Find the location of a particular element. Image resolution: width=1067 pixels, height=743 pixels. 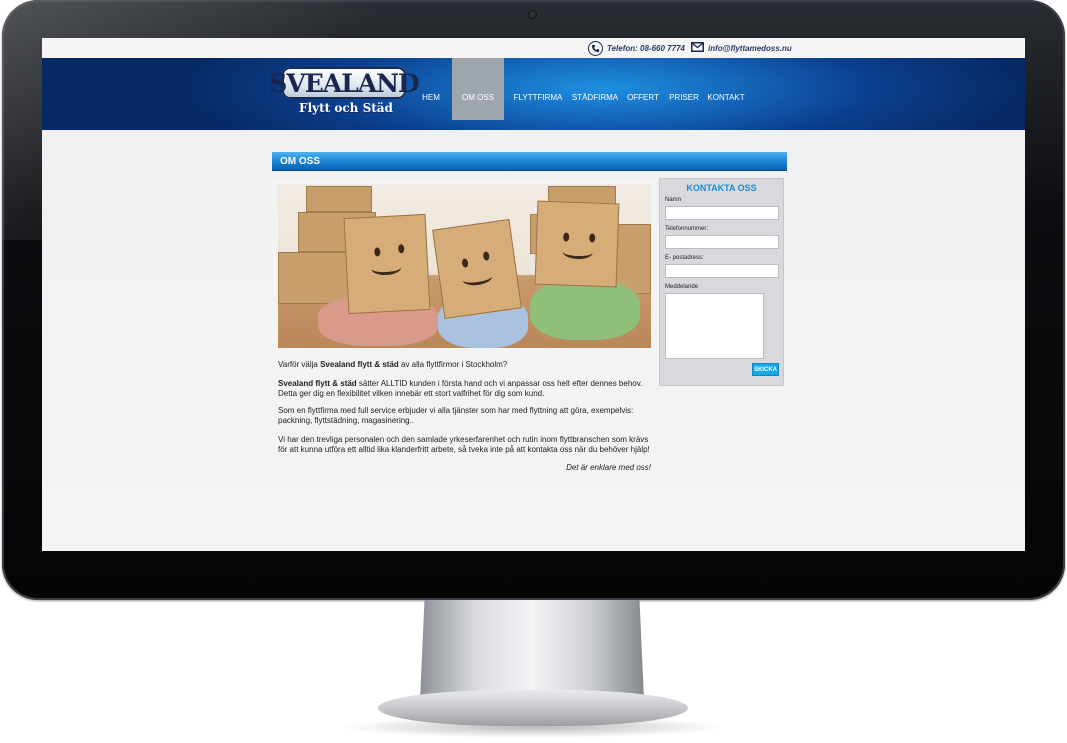

phone-field is located at coordinates (722, 242).